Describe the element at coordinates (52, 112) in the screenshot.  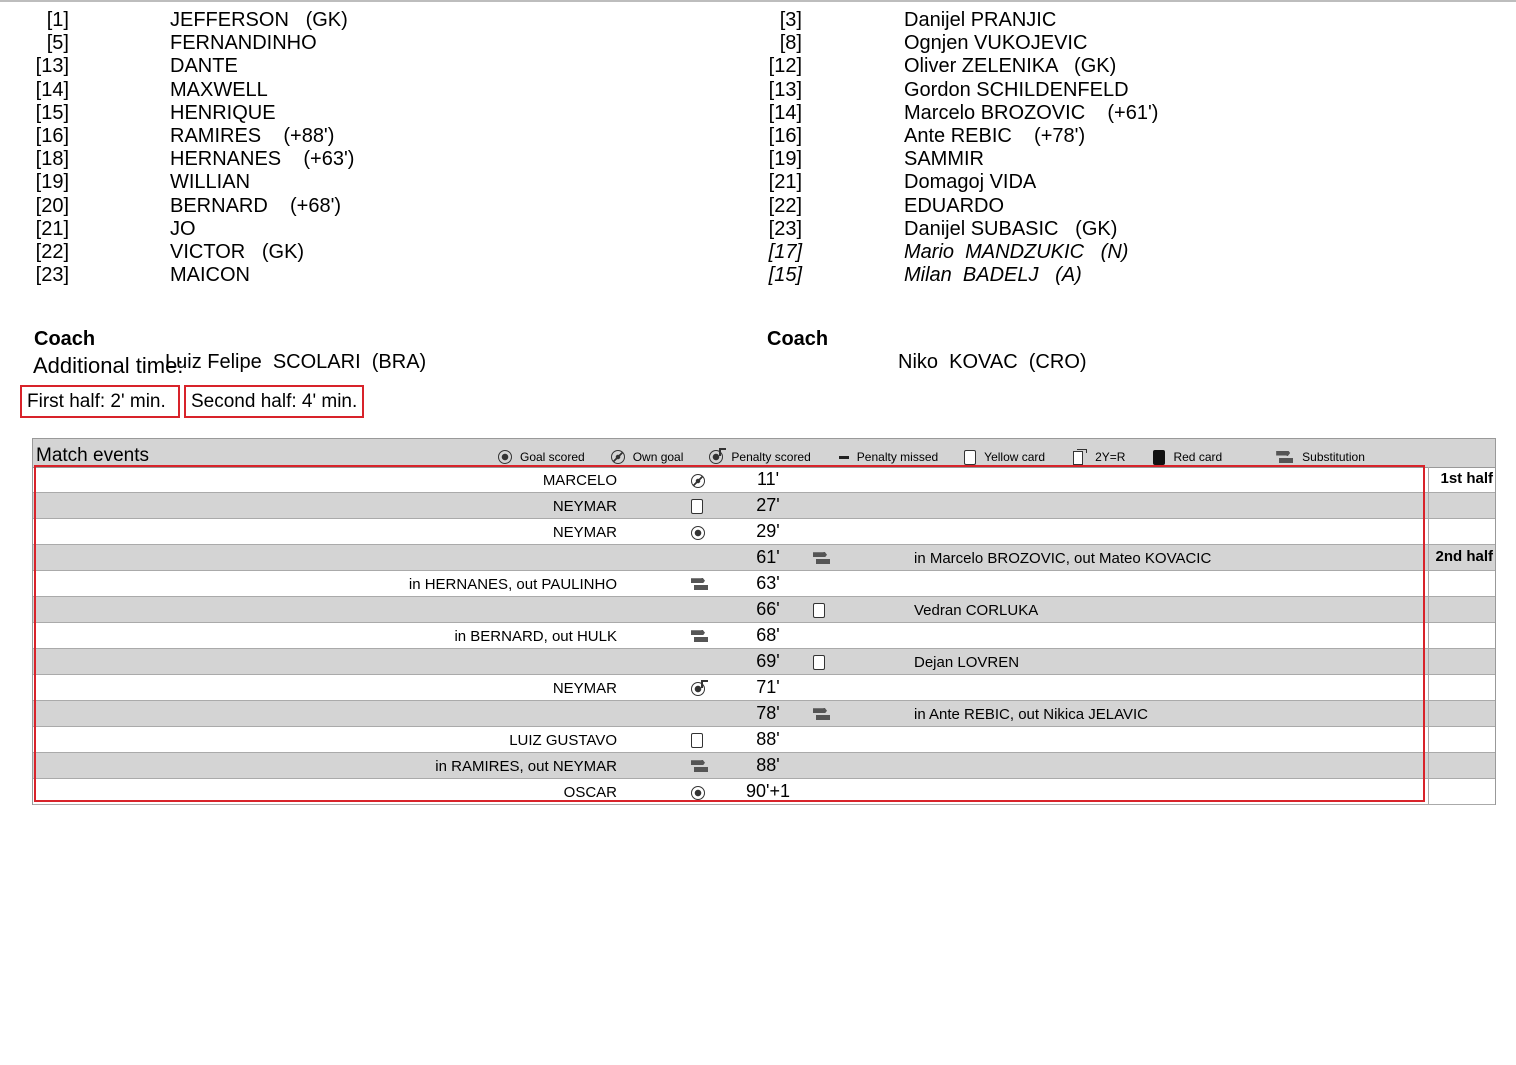
I see `left-sub-number: [15]` at that location.